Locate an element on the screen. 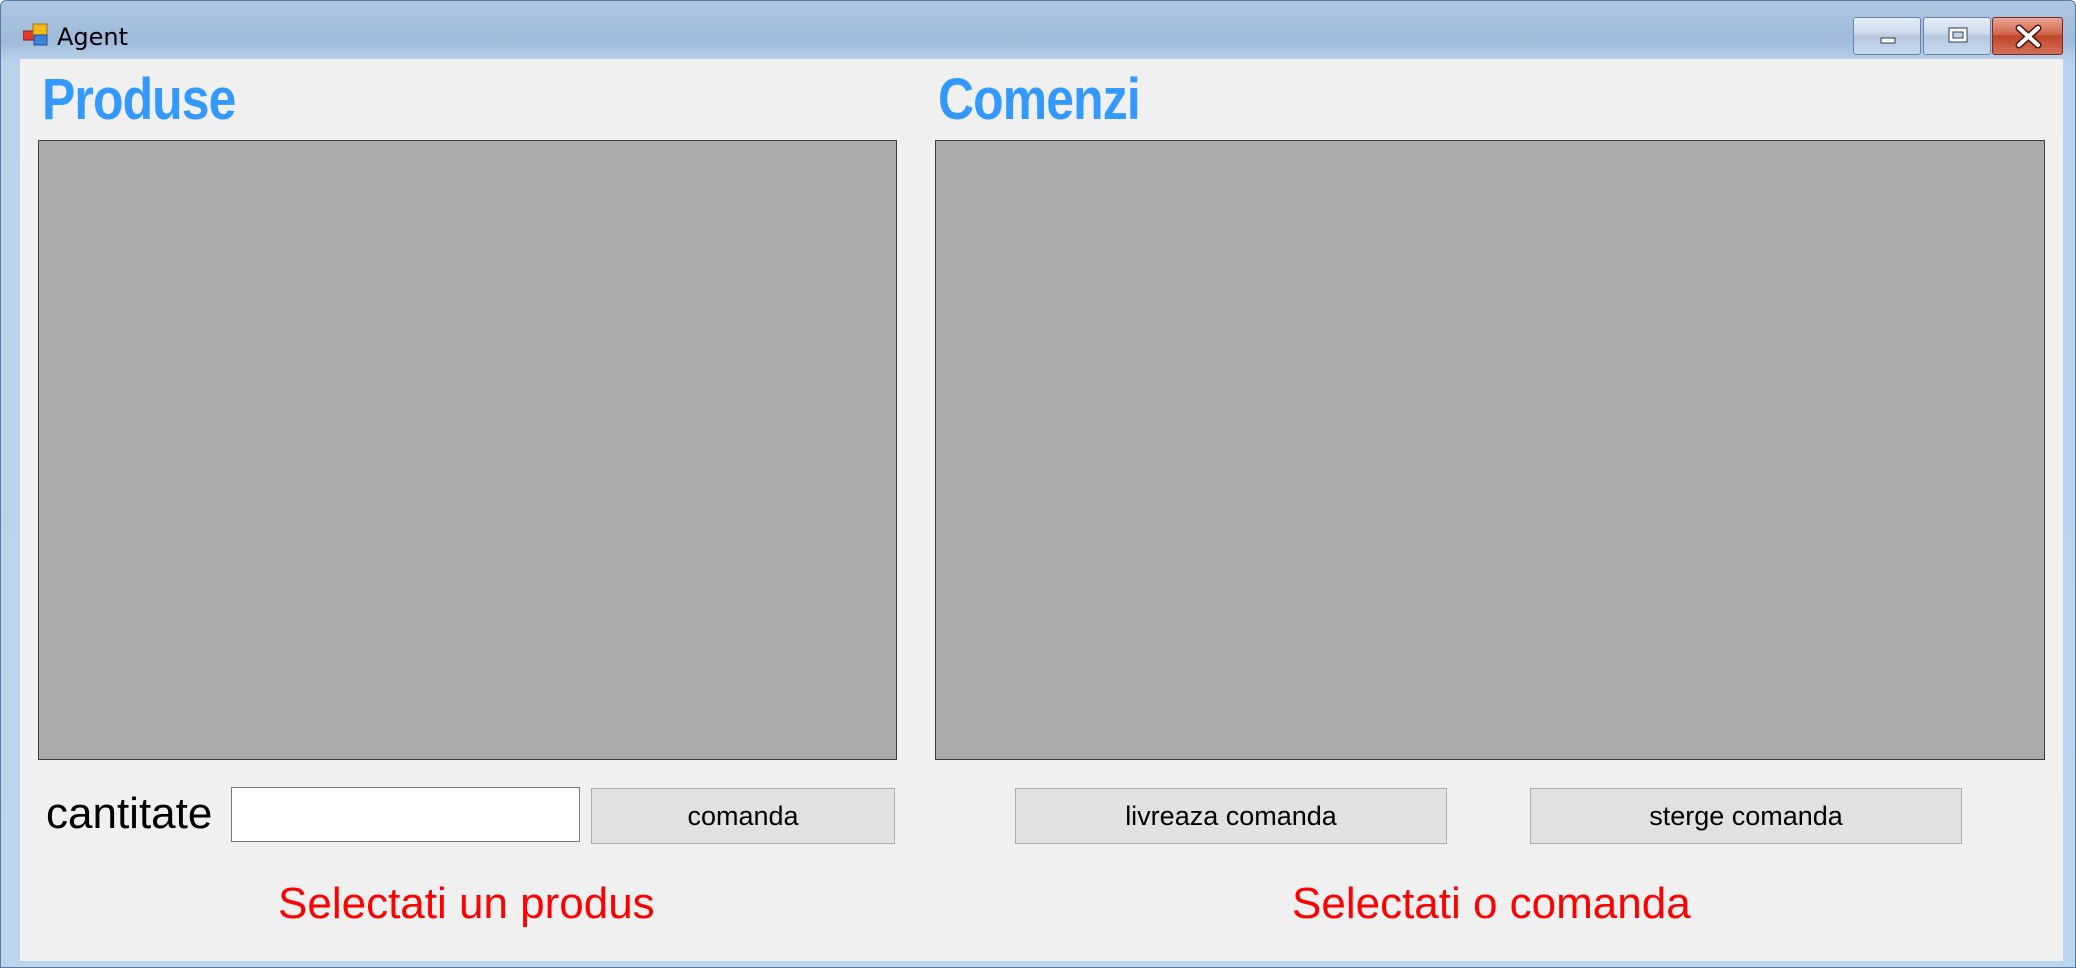 This screenshot has width=2076, height=968. quantity-label: cantitate is located at coordinates (129, 813).